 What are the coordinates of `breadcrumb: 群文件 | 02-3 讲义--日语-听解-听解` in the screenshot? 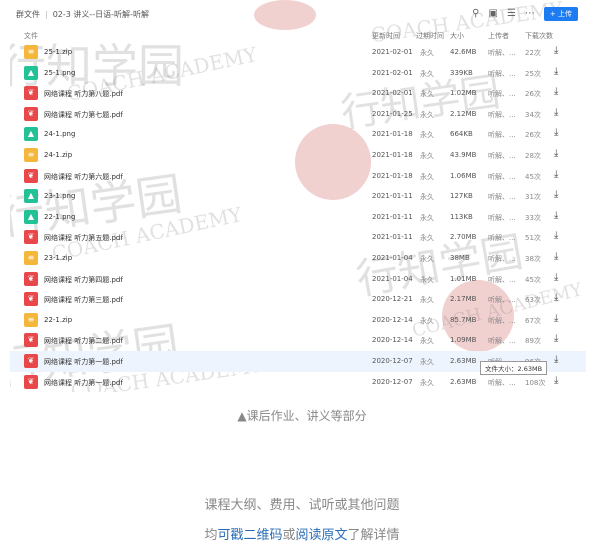 It's located at (82, 14).